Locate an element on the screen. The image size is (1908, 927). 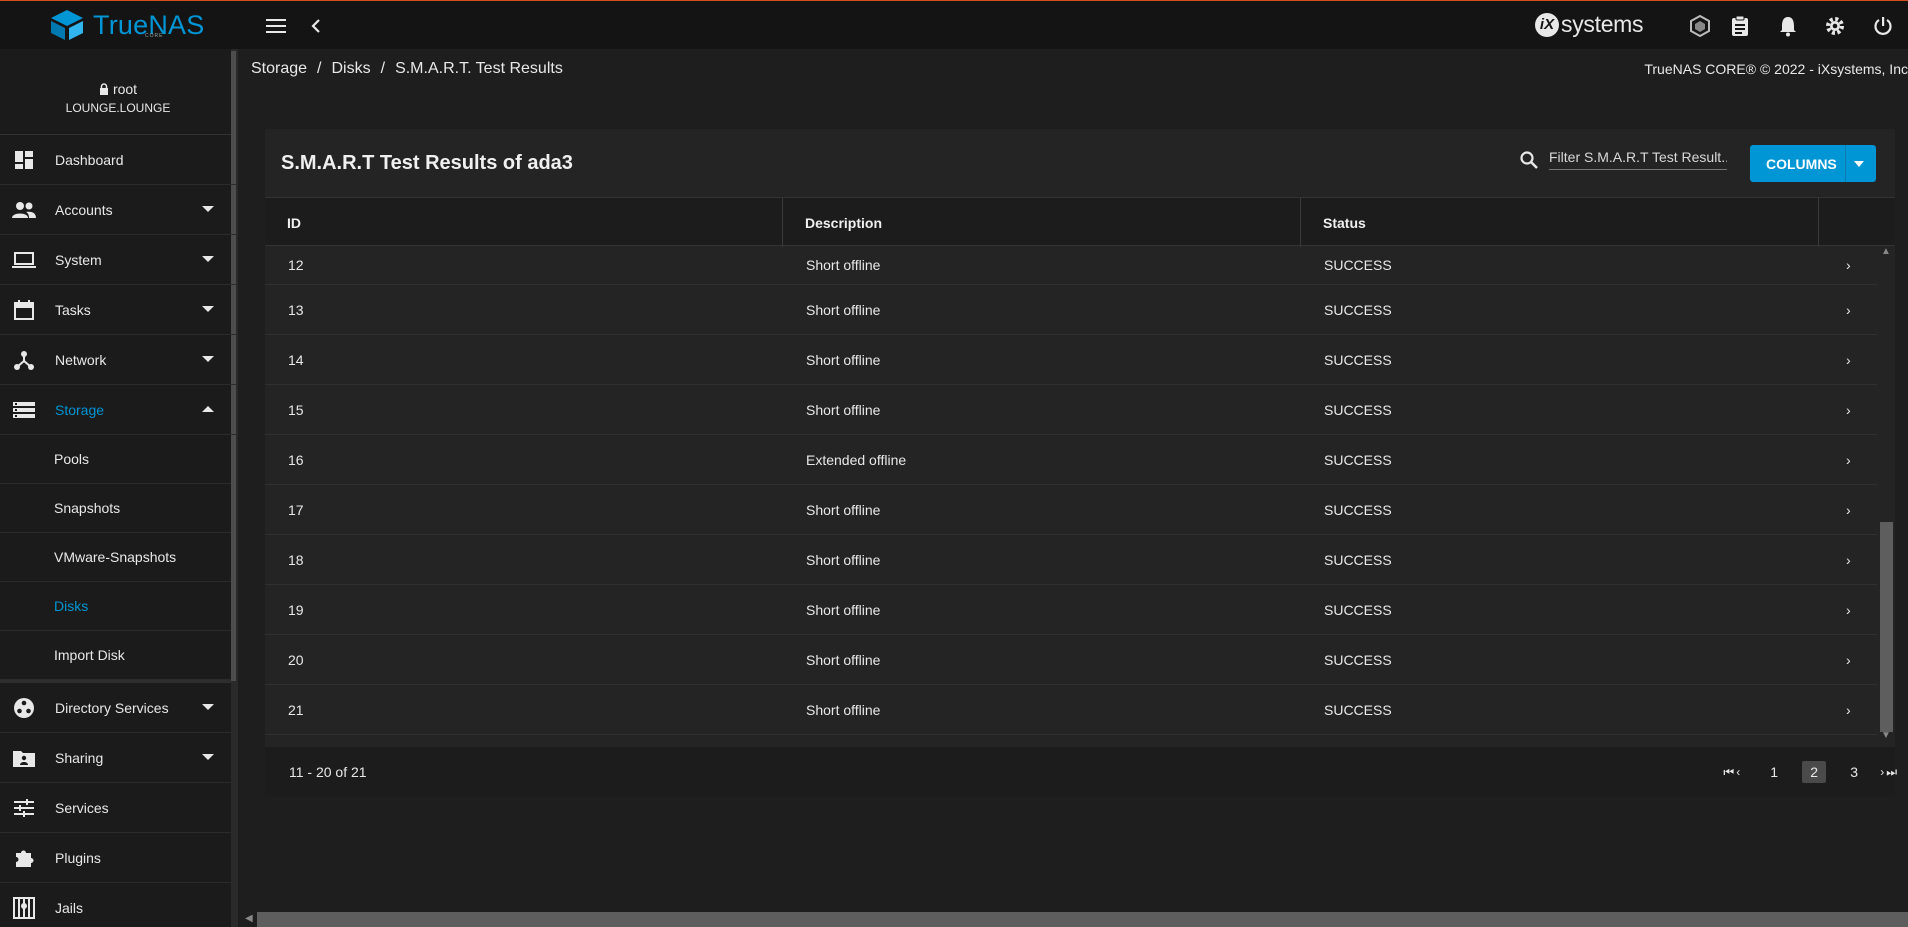
cell-id: 16 is located at coordinates (296, 459).